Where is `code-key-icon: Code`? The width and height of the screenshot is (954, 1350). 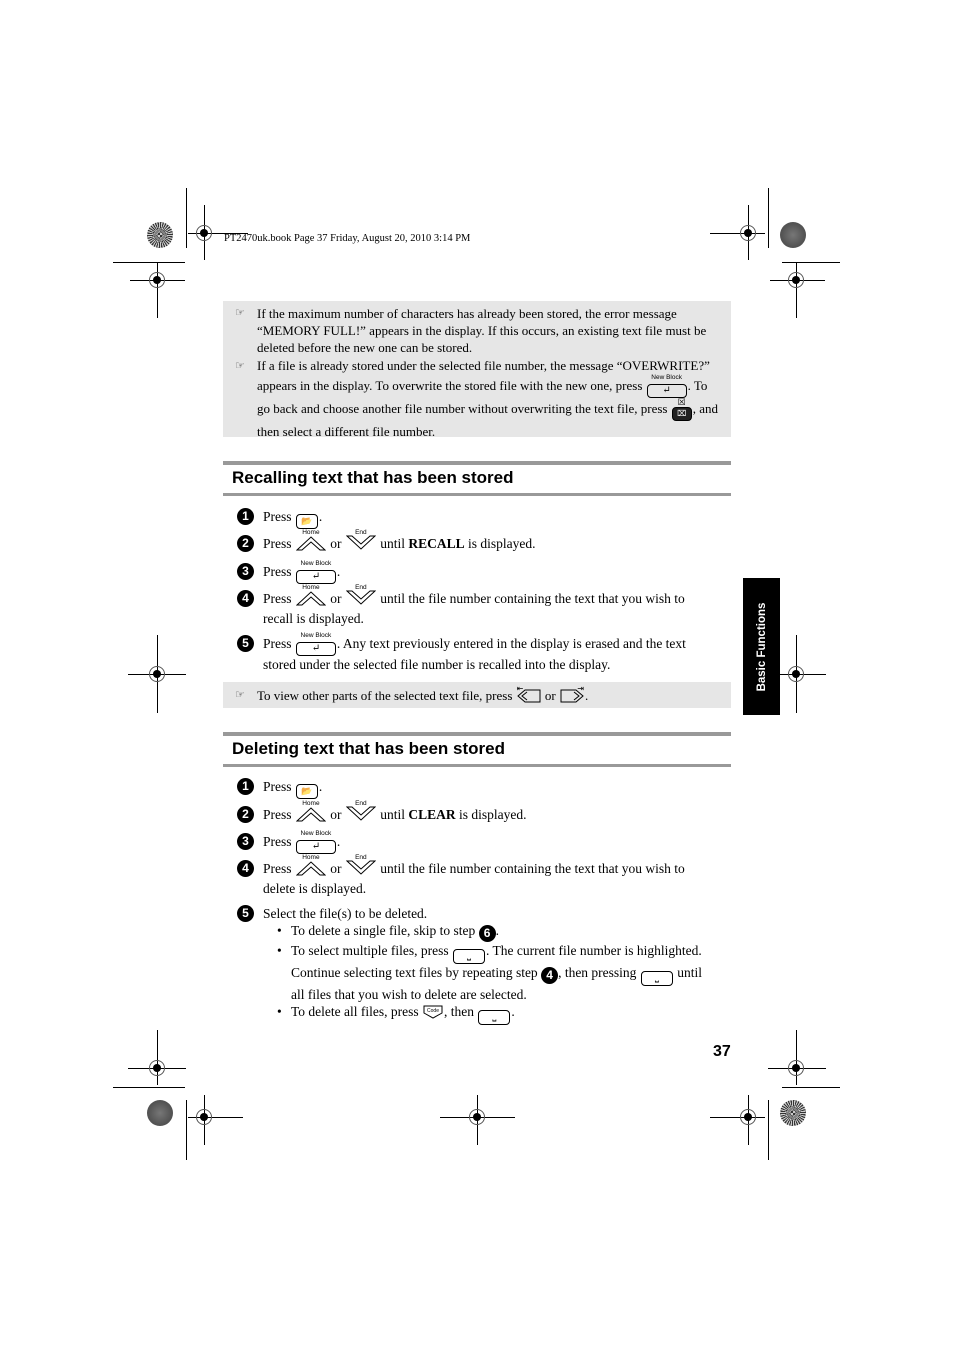
code-key-icon: Code is located at coordinates (433, 1012).